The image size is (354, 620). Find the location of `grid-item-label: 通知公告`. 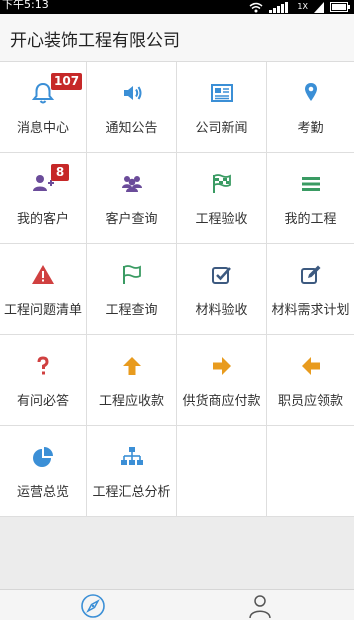

grid-item-label: 通知公告 is located at coordinates (131, 128).